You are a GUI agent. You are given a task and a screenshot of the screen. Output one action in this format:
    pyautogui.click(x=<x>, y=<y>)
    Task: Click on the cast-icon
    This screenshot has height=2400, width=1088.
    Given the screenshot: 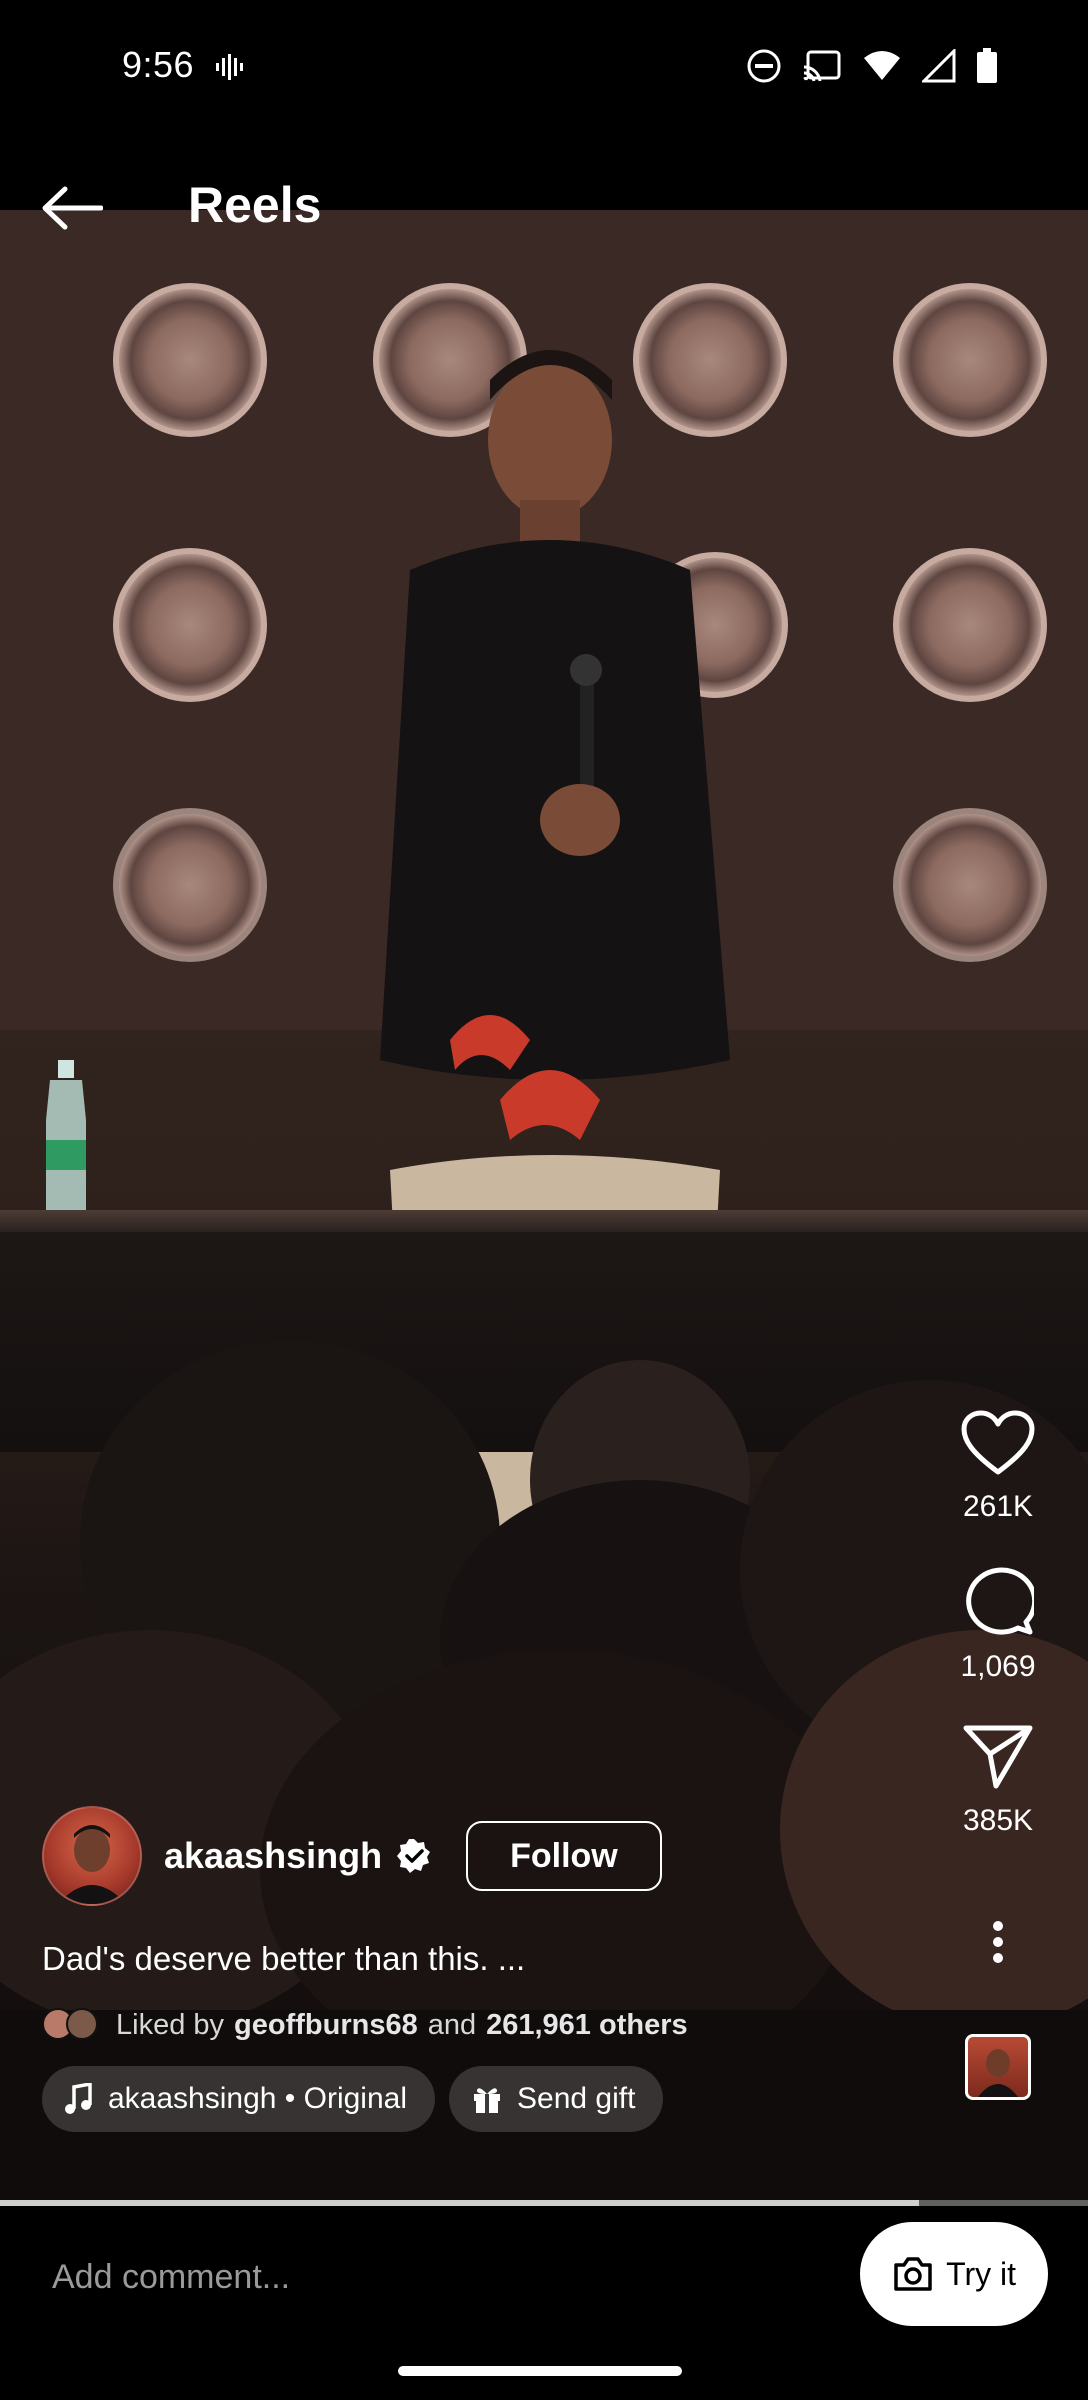 What is the action you would take?
    pyautogui.click(x=822, y=66)
    